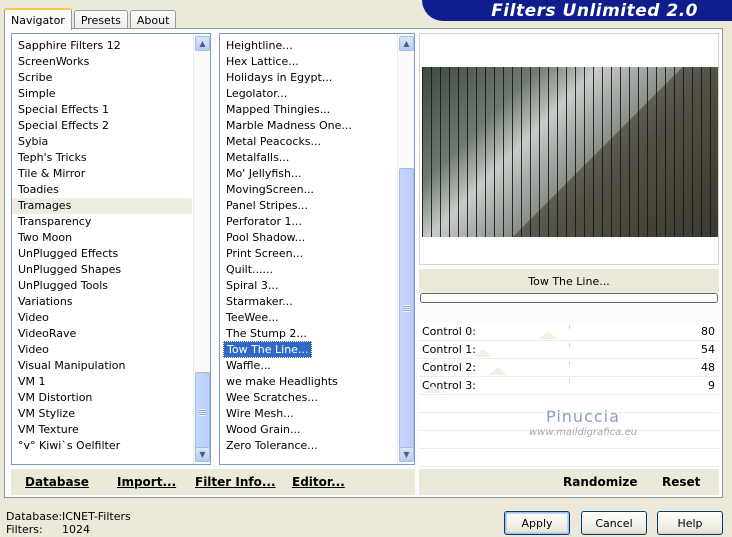 The width and height of the screenshot is (732, 537). I want to click on category-item: Tramages, so click(102, 206).